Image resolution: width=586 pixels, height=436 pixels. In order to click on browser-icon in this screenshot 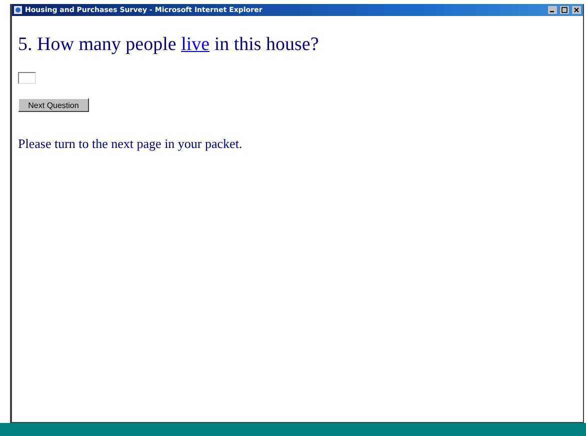, I will do `click(18, 10)`.